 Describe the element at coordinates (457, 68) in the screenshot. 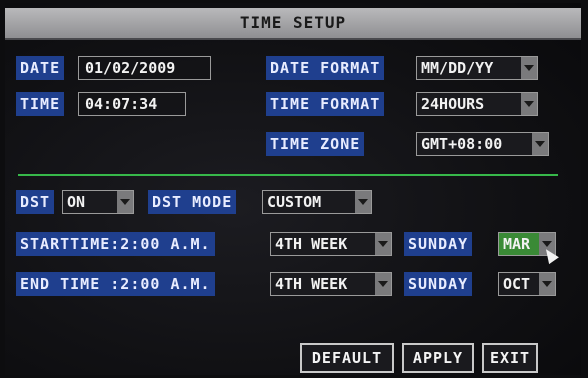

I see `date-format-value: MM/DD/YY` at that location.